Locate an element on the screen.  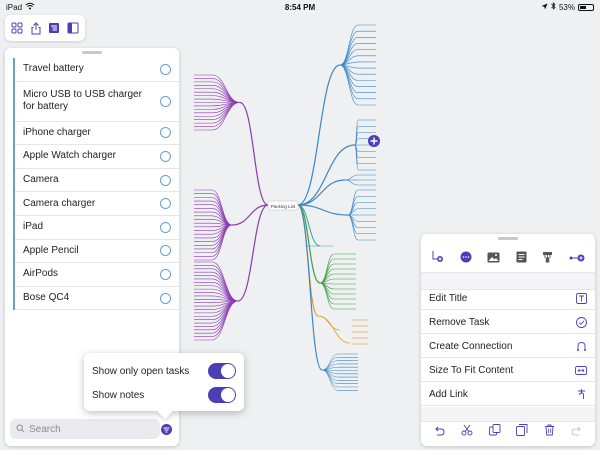
inspector-toolbar is located at coordinates (508, 259).